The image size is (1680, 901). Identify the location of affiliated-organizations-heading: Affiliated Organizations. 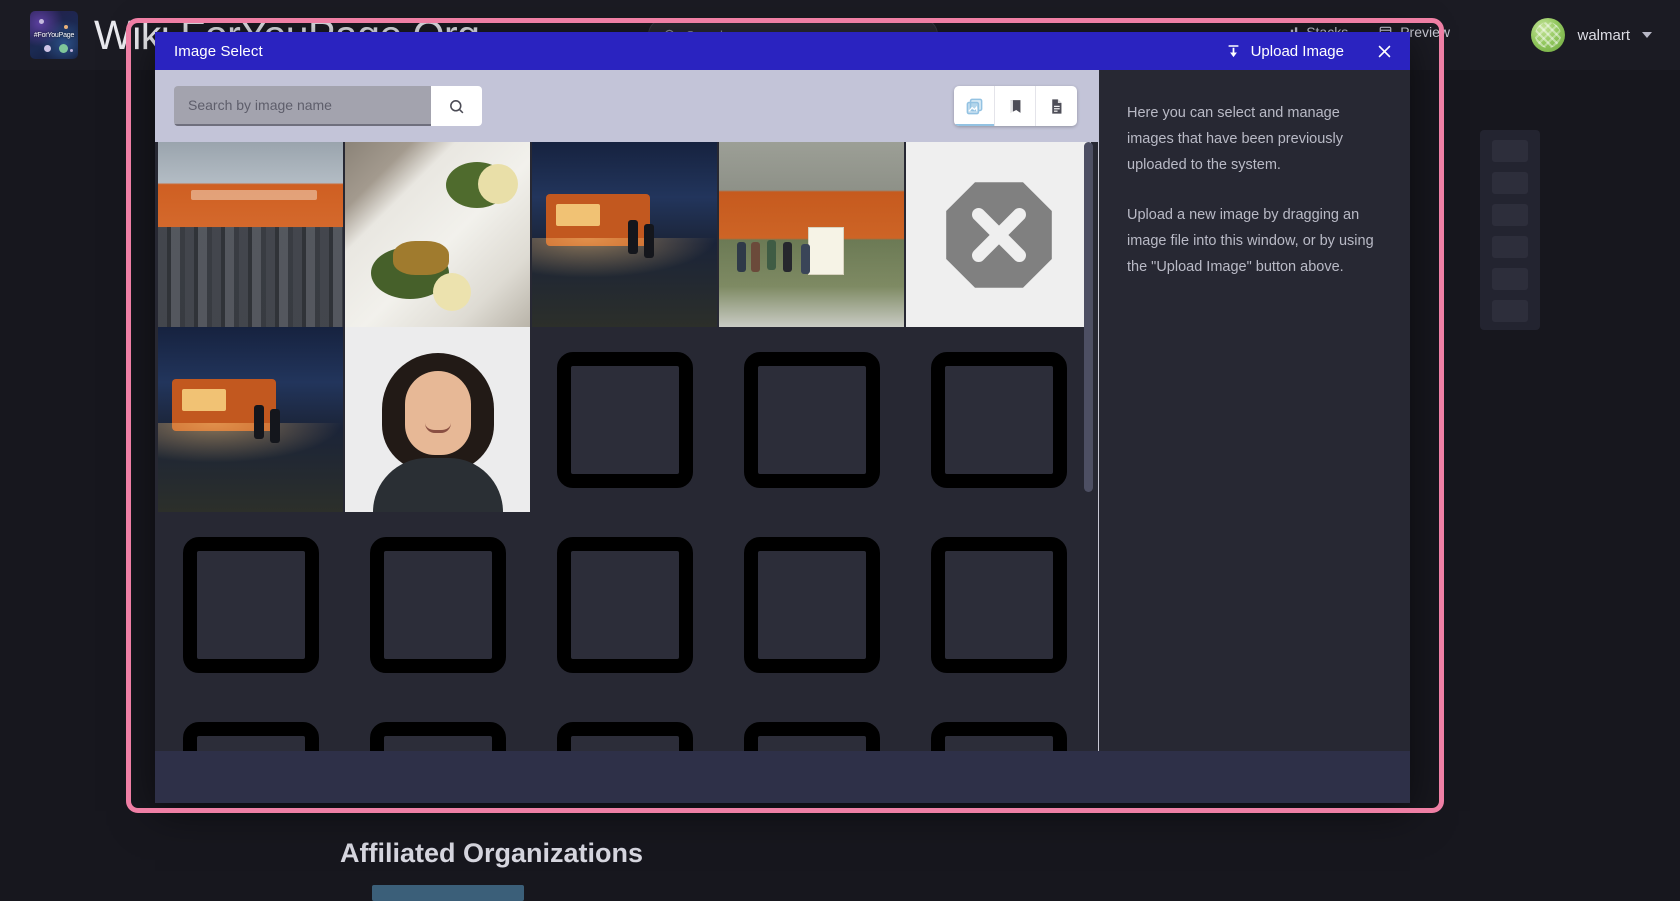
(492, 853).